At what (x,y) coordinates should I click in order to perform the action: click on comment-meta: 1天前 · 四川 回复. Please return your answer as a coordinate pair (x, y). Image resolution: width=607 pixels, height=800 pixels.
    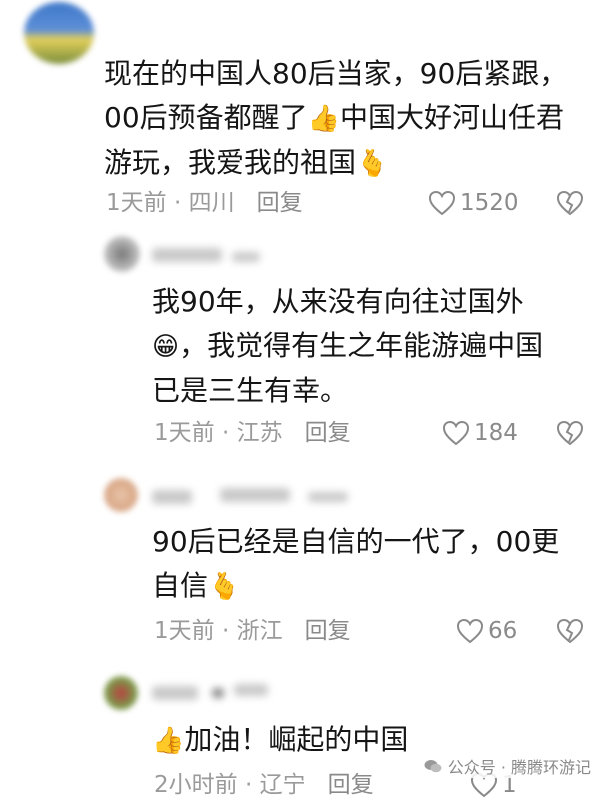
    Looking at the image, I should click on (204, 203).